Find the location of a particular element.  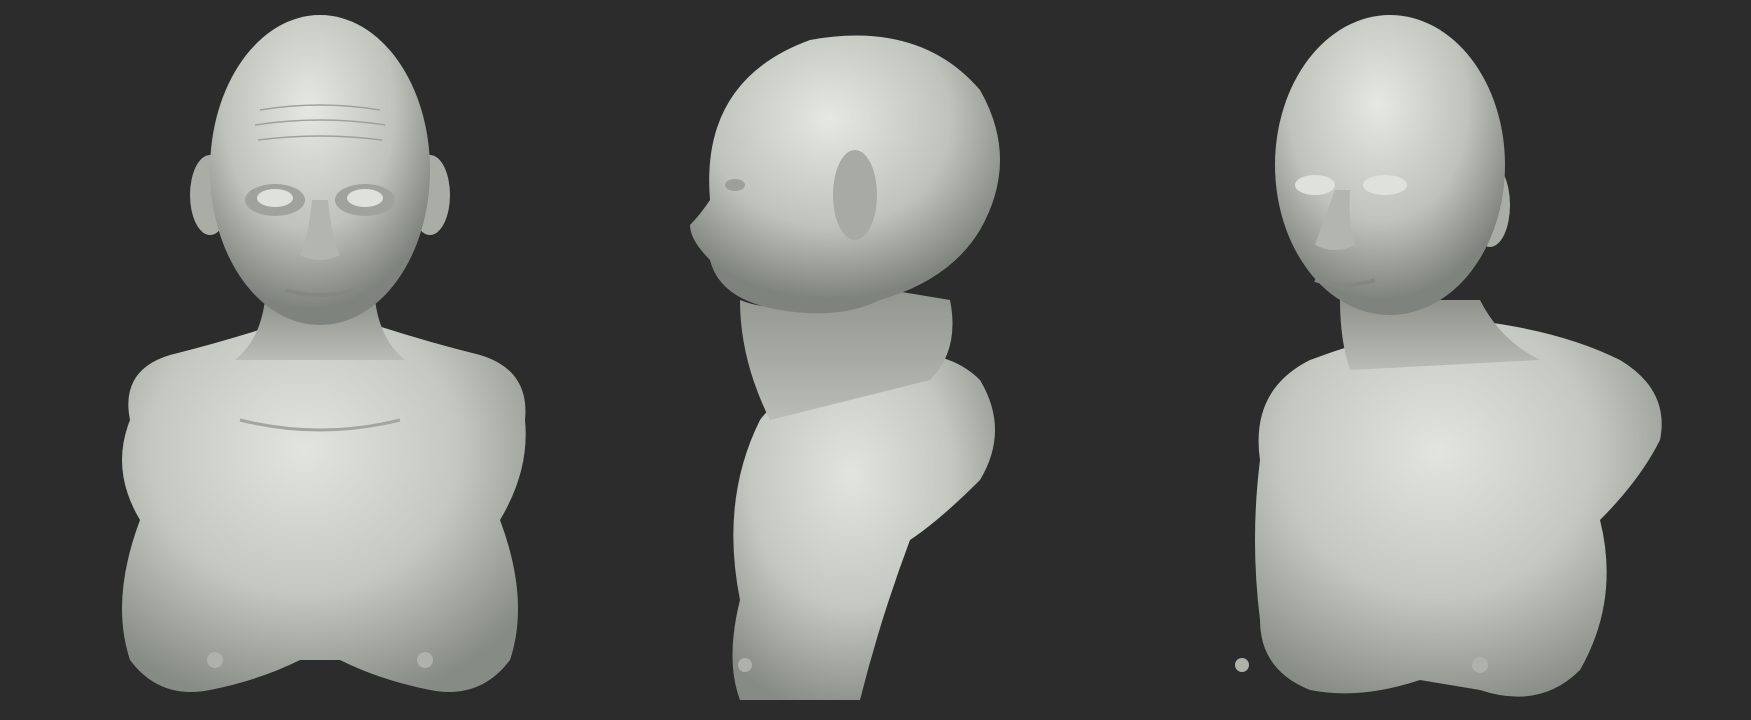

eye-shape is located at coordinates (735, 185).